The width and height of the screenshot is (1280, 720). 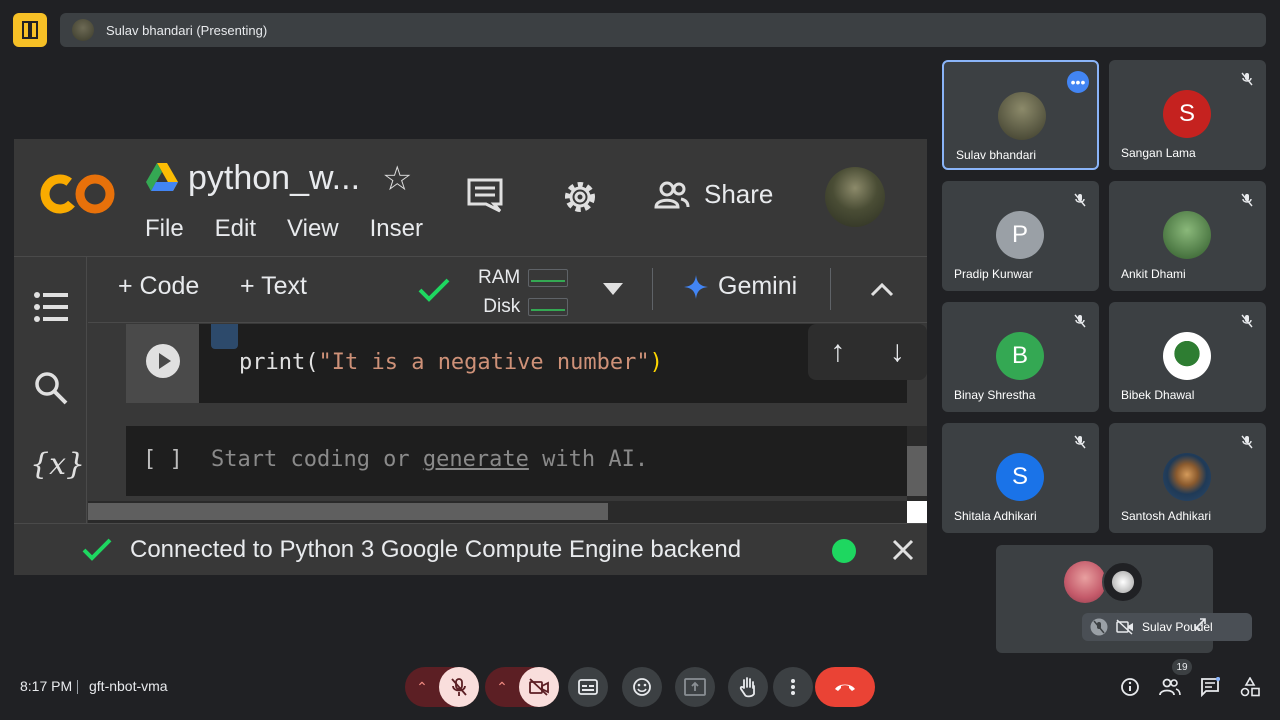 I want to click on participant-avatar: P, so click(x=1020, y=235).